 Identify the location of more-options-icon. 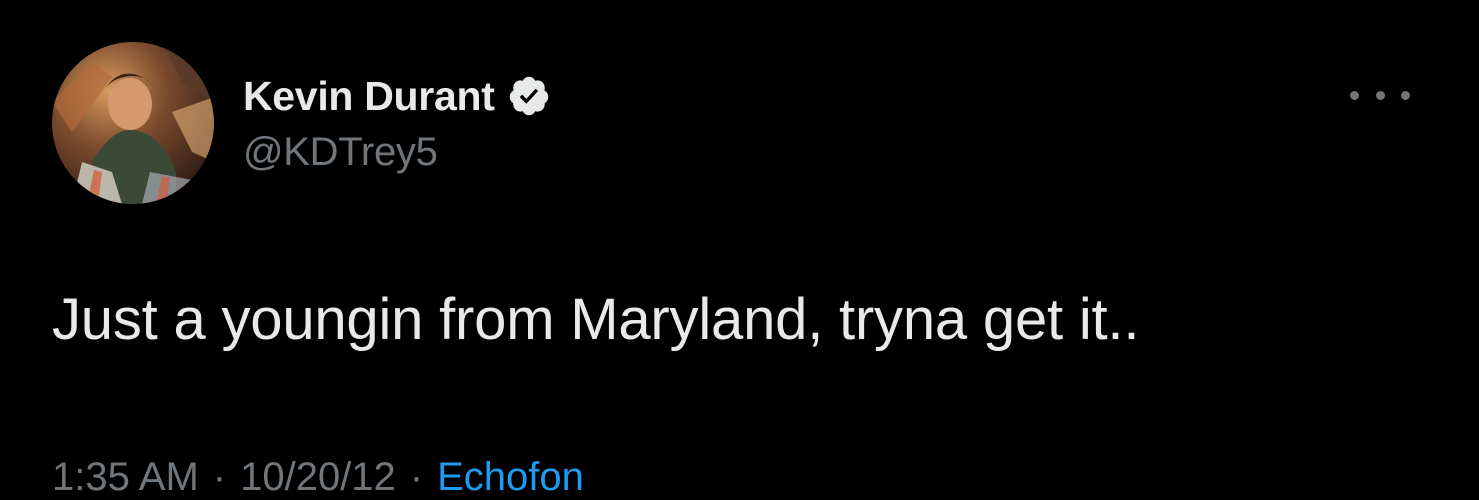
(1380, 95).